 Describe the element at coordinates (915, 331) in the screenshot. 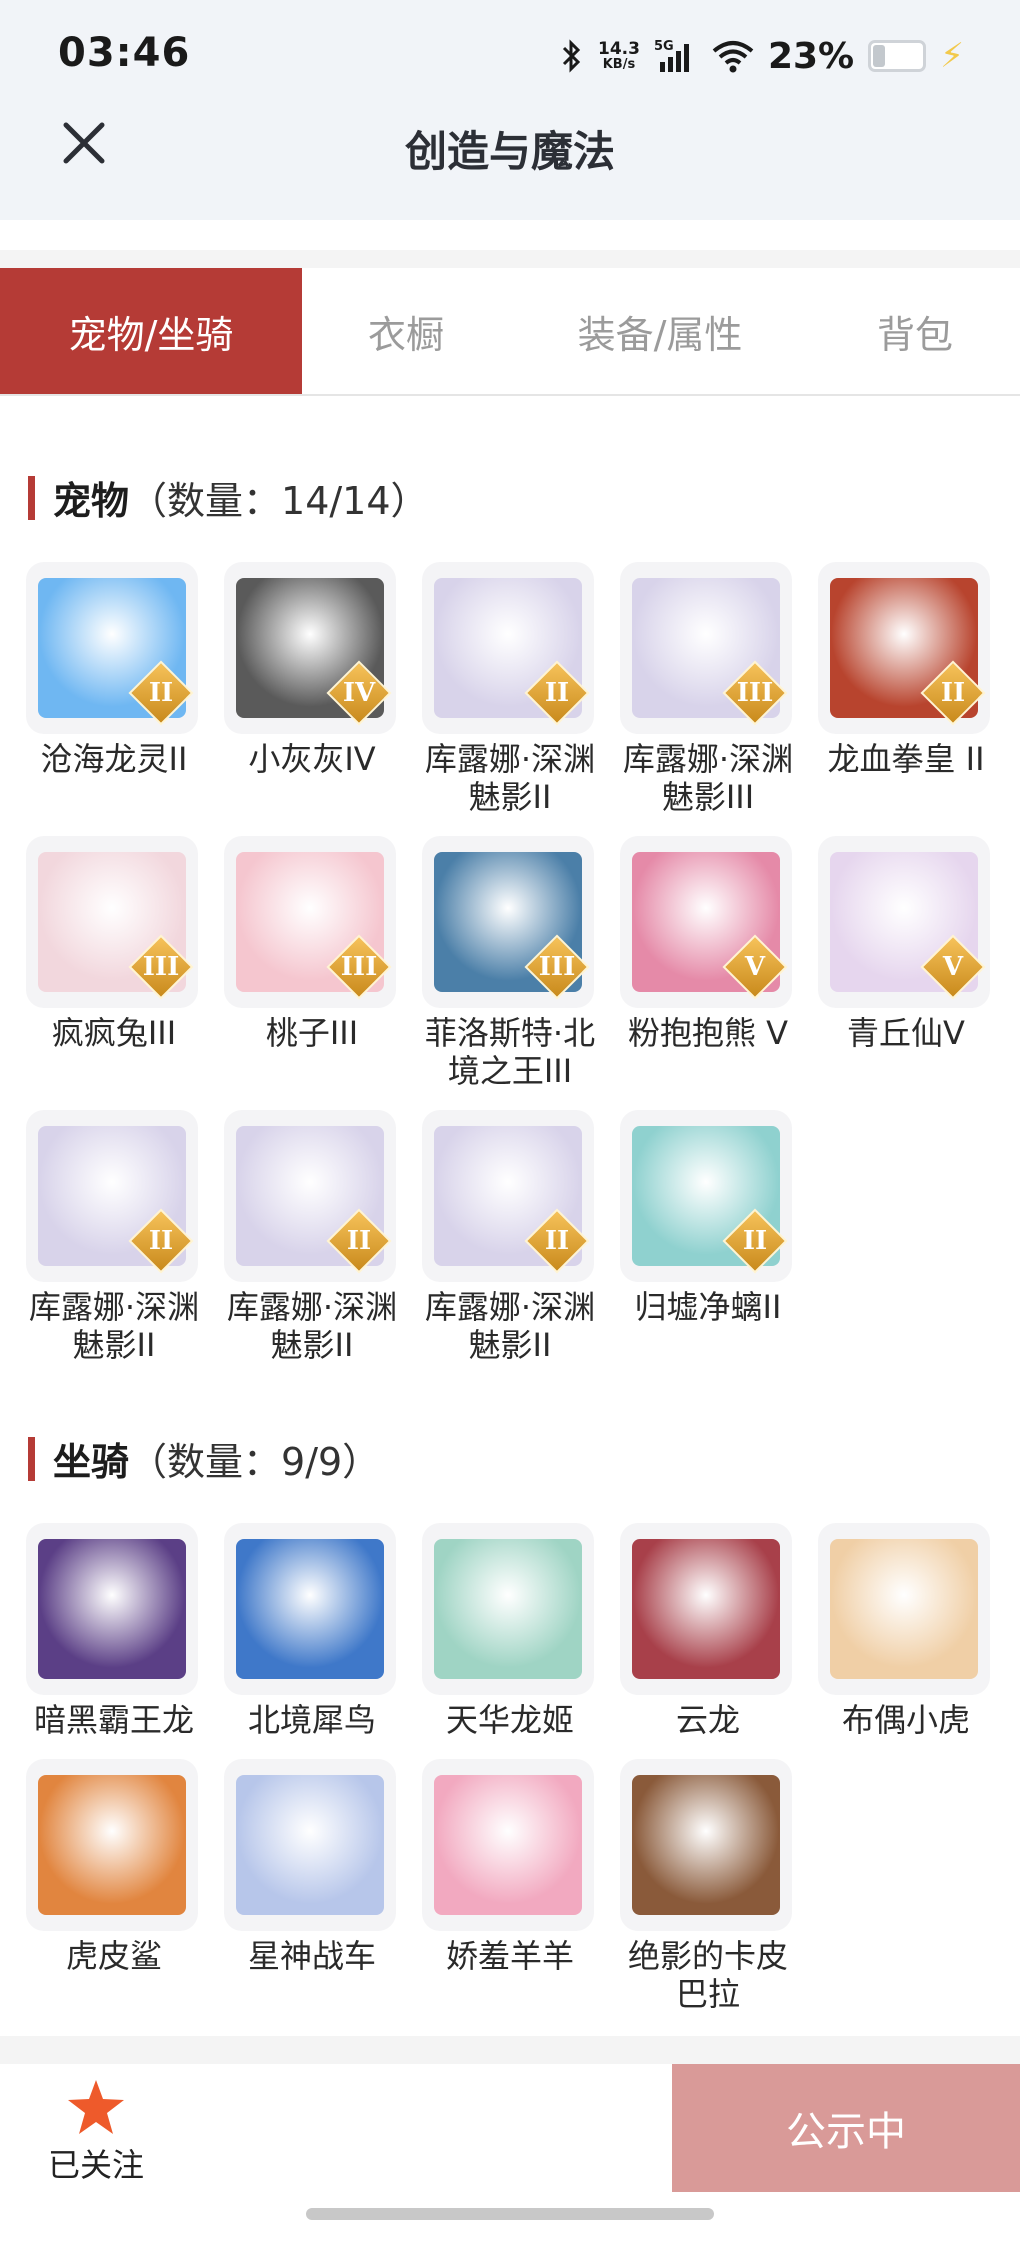

I see `tab-backpack: 背包` at that location.